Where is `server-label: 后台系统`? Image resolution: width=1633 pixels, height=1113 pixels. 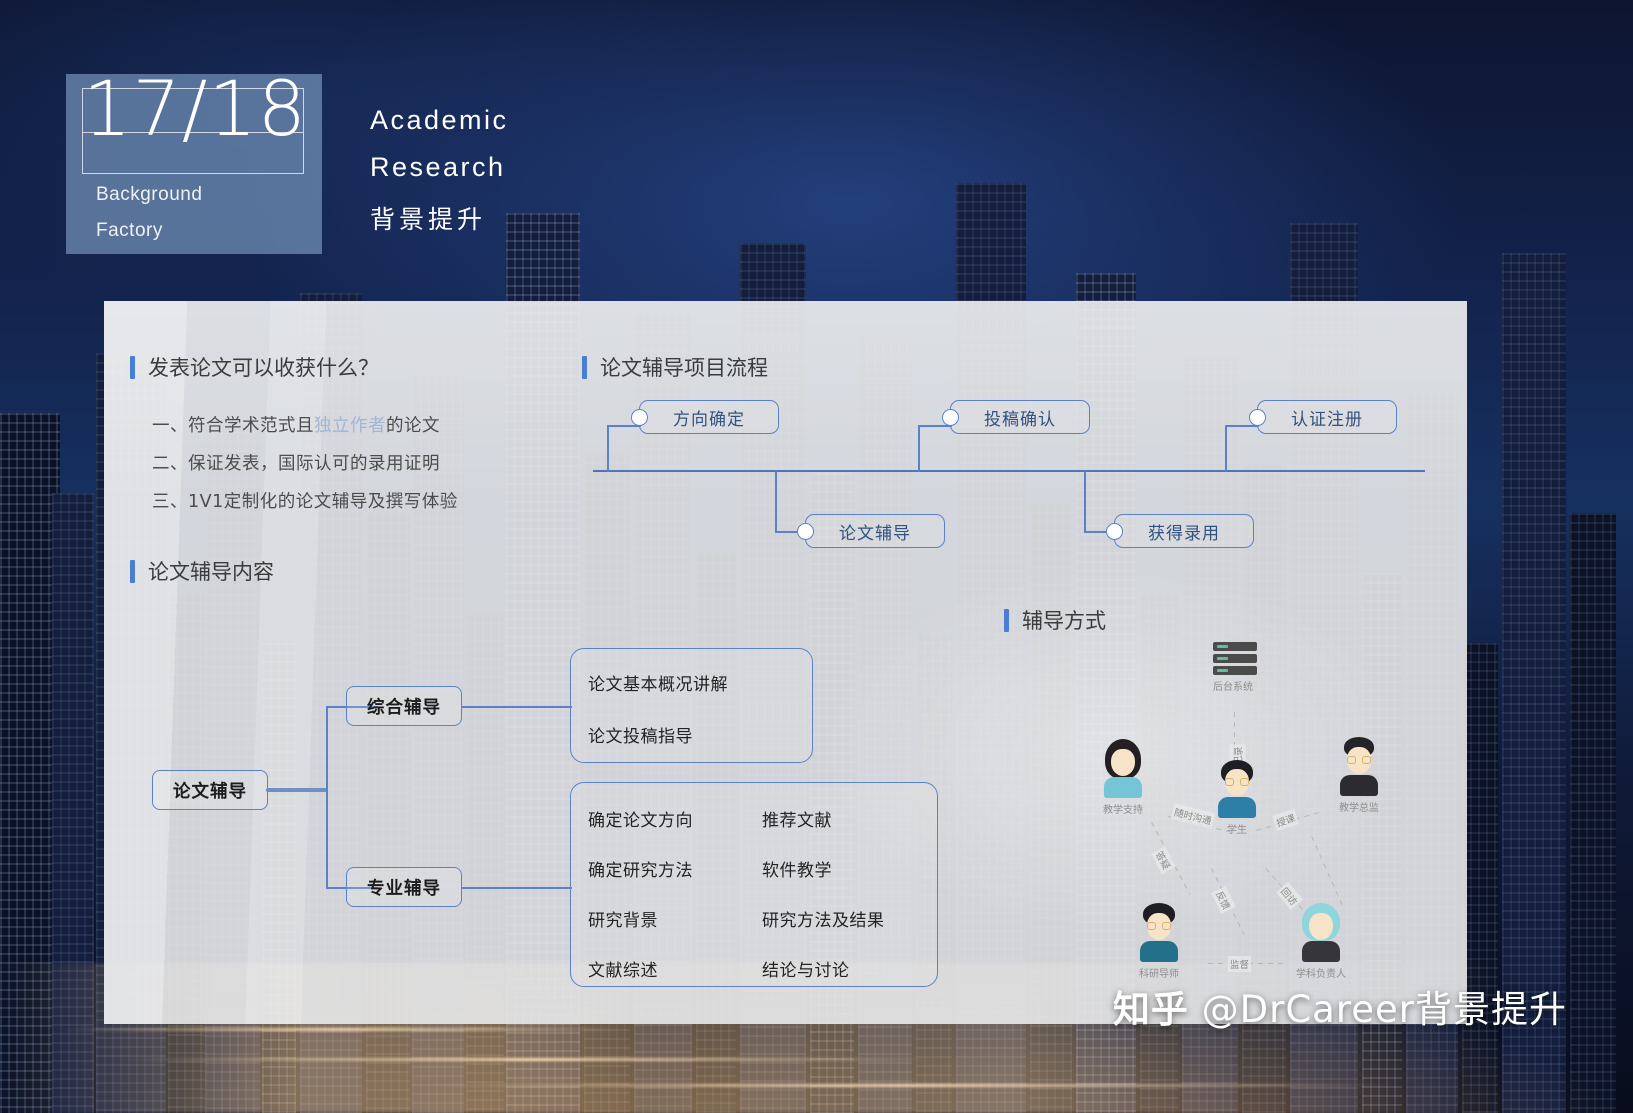 server-label: 后台系统 is located at coordinates (1233, 687).